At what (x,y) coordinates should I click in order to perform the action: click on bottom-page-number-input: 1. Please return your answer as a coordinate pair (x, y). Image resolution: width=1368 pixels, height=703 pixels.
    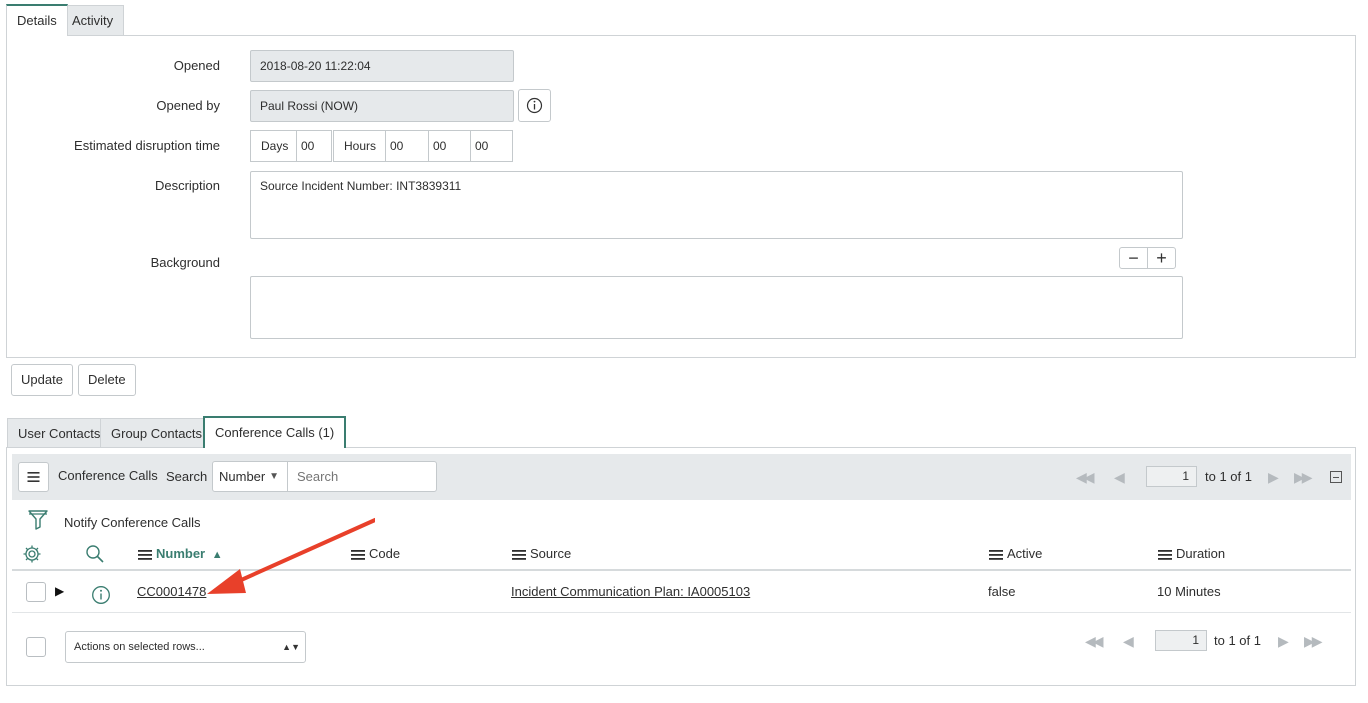
    Looking at the image, I should click on (1181, 640).